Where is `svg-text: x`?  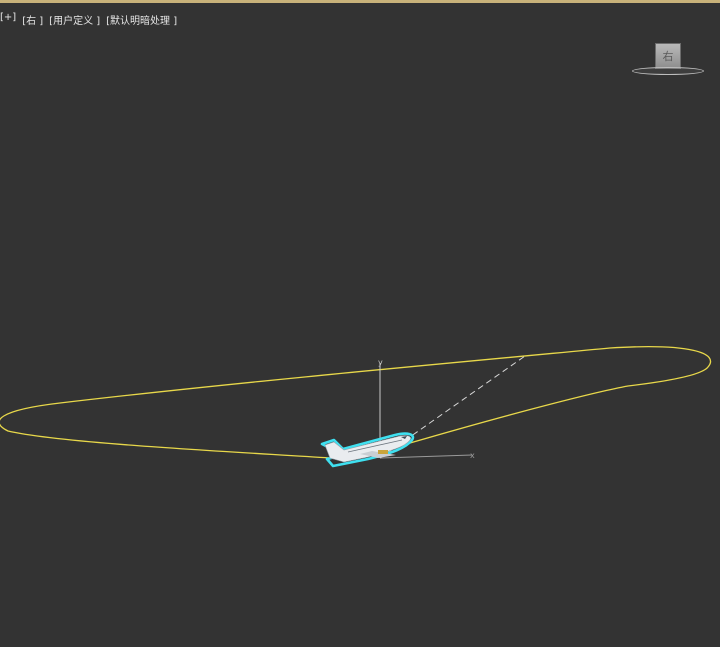
svg-text: x is located at coordinates (472, 455).